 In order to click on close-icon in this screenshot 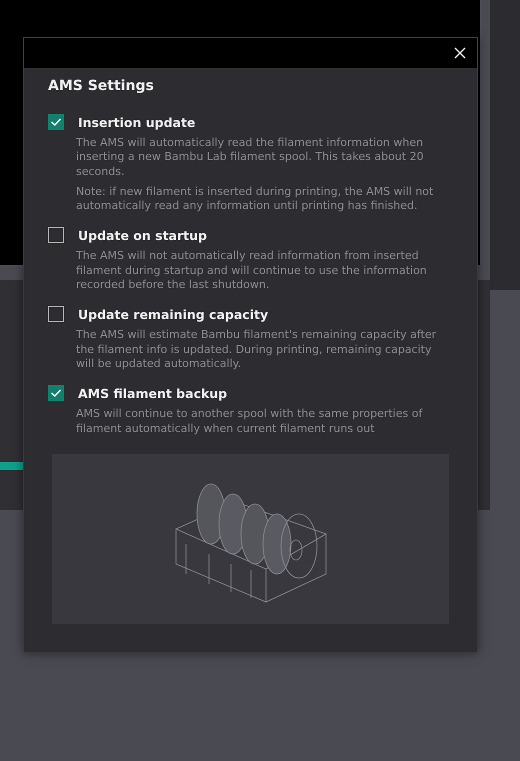, I will do `click(460, 53)`.